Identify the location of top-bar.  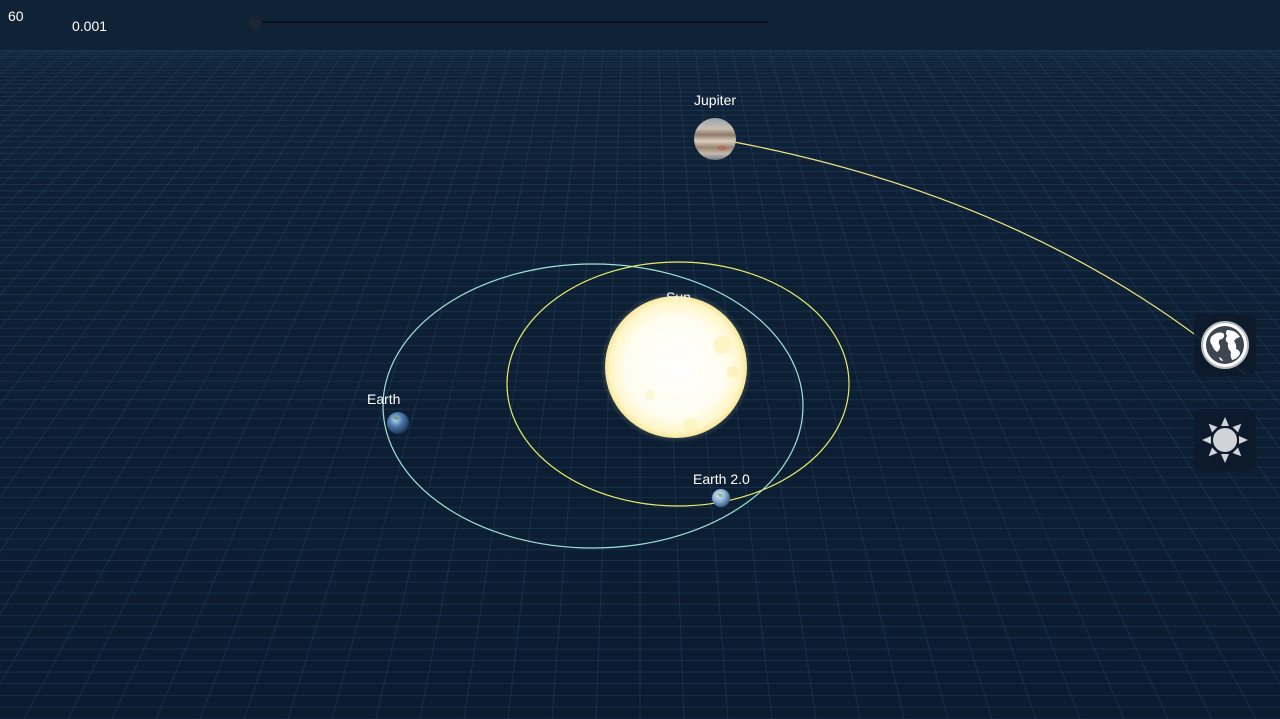
(640, 24).